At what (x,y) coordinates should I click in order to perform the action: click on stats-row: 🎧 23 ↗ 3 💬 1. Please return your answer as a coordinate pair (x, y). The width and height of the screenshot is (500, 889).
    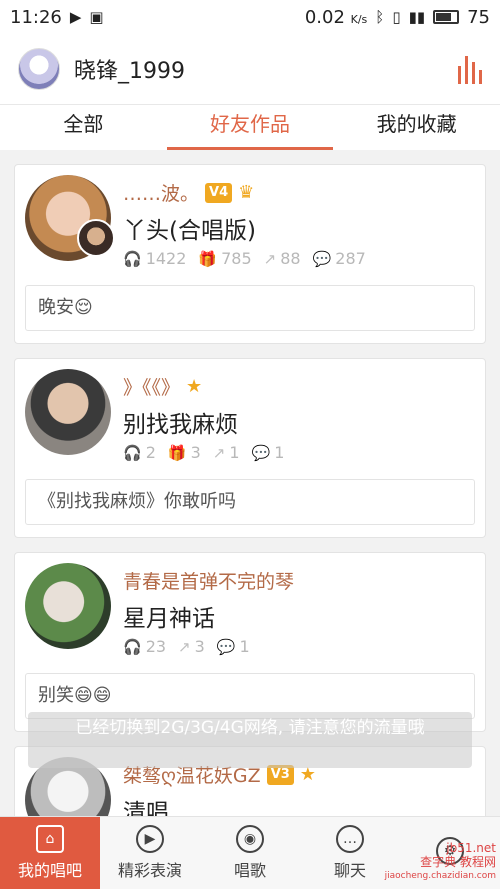
    Looking at the image, I should click on (186, 646).